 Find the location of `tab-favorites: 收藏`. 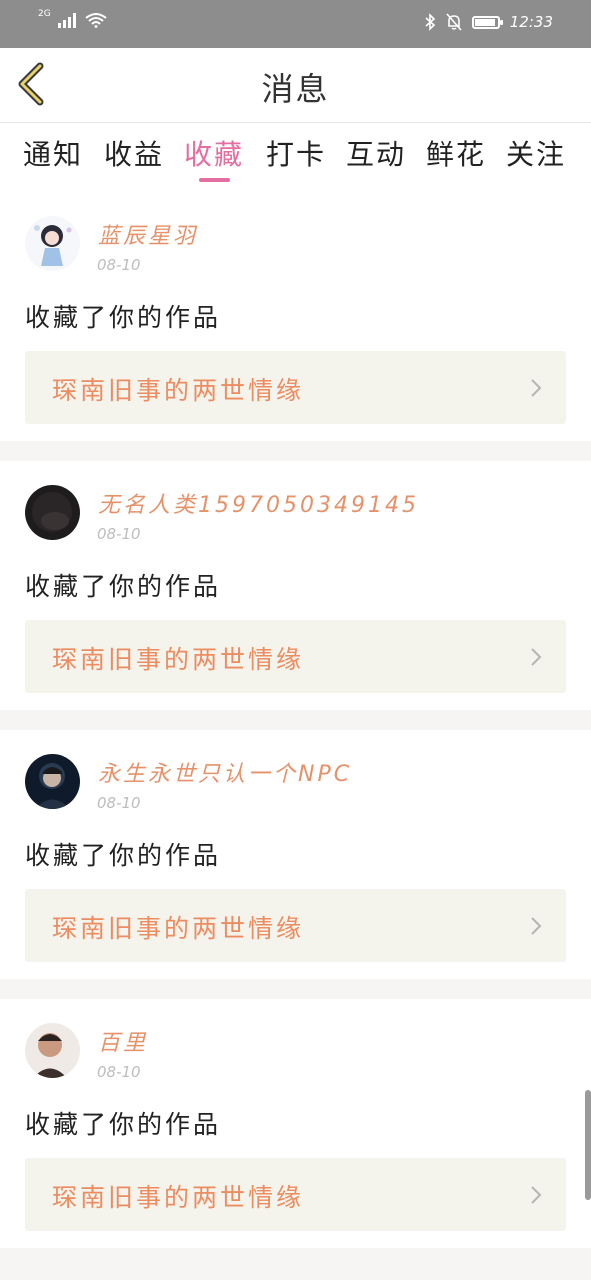

tab-favorites: 收藏 is located at coordinates (214, 153).